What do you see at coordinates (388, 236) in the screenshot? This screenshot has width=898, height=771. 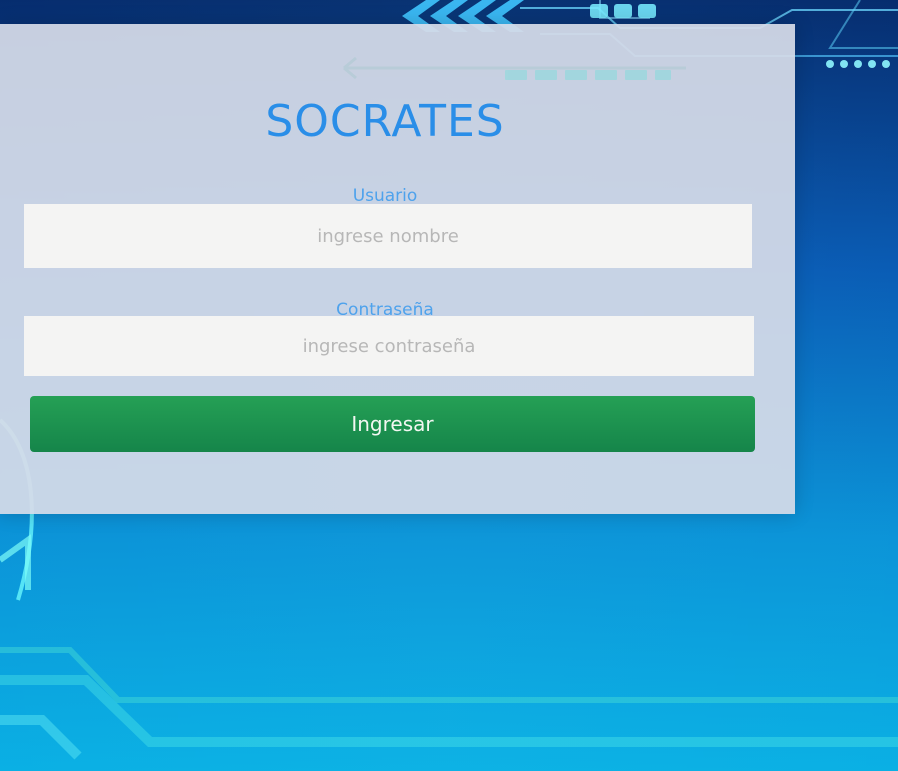 I see `username-input` at bounding box center [388, 236].